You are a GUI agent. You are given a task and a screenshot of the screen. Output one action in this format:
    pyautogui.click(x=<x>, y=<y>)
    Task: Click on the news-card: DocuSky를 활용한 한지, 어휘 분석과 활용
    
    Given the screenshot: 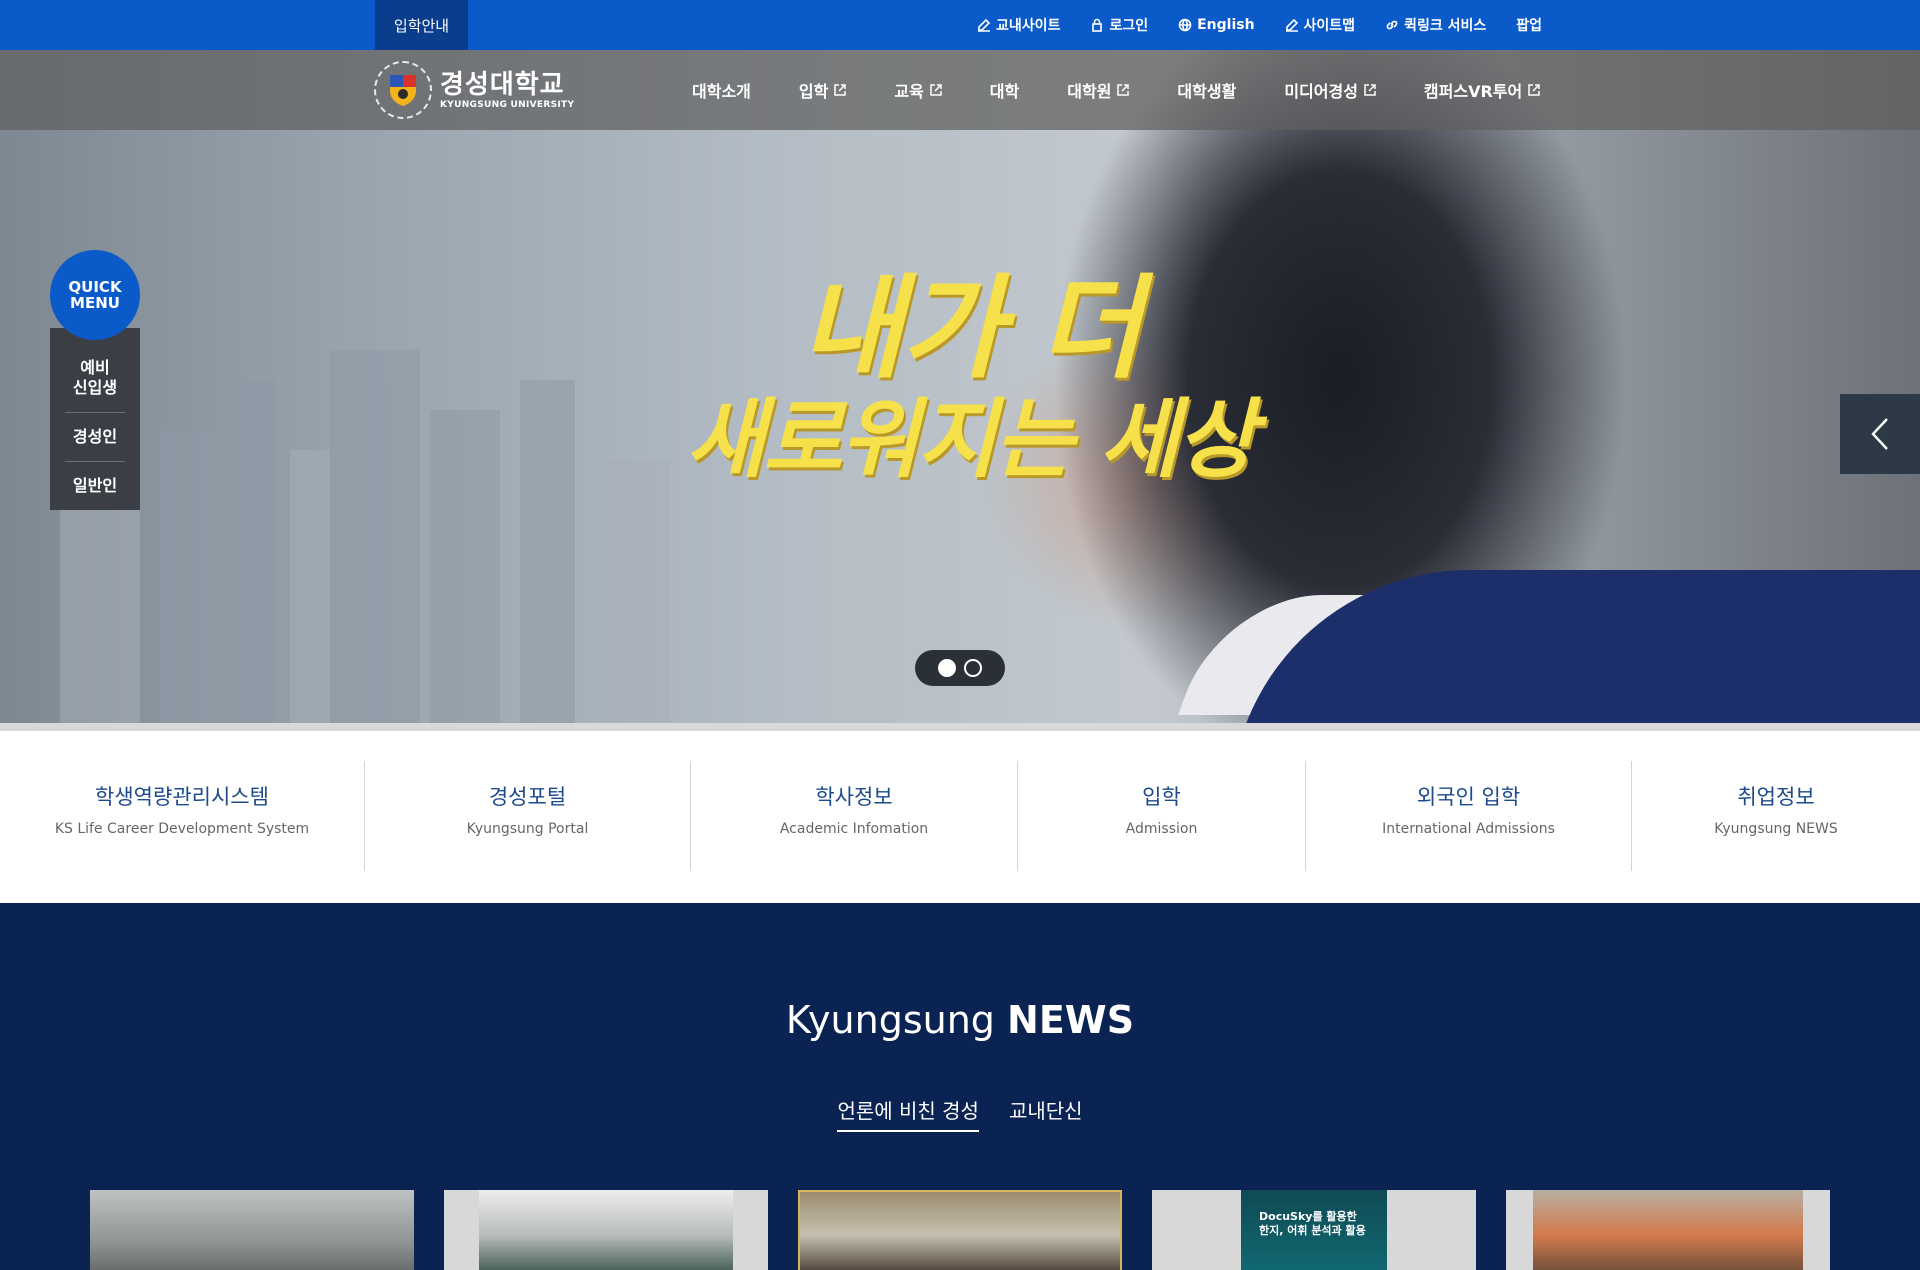 What is the action you would take?
    pyautogui.click(x=1314, y=1230)
    